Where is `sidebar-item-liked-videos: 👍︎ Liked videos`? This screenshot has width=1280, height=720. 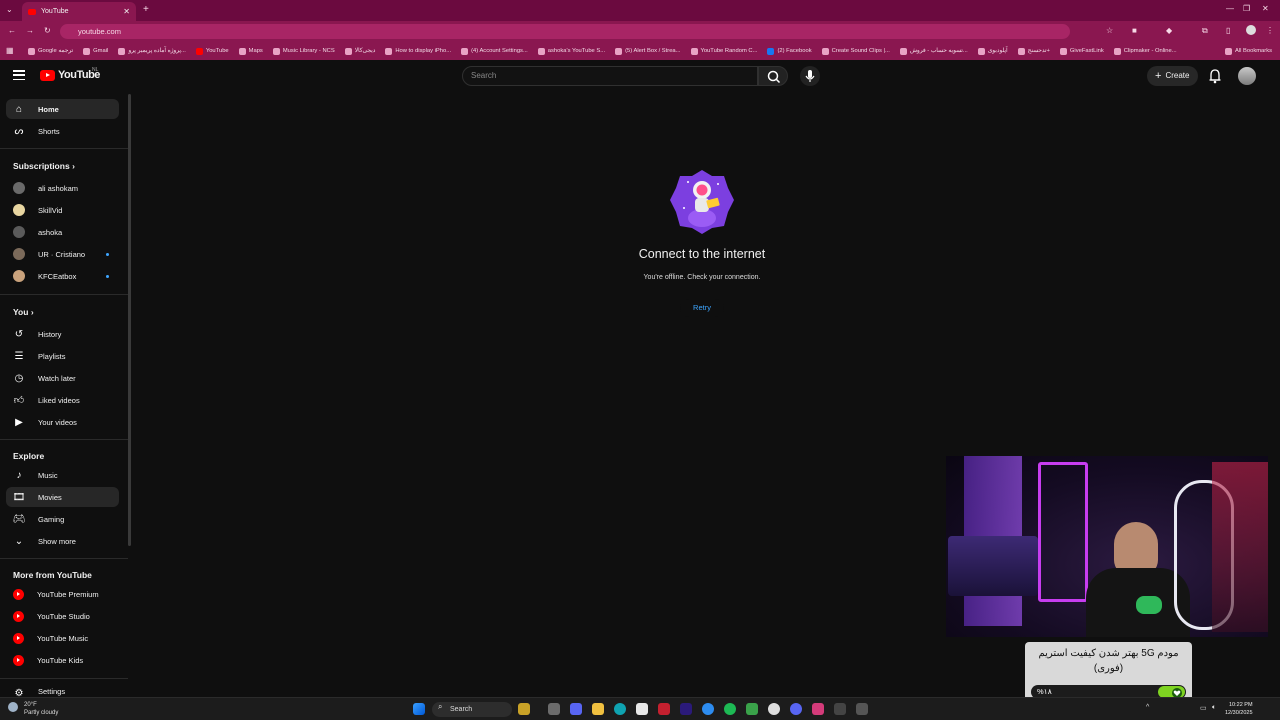
sidebar-item-liked-videos: 👍︎ Liked videos is located at coordinates (62, 400).